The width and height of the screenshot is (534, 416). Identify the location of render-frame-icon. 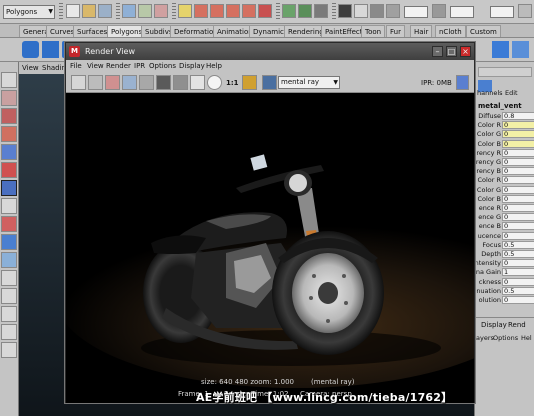
(305, 11).